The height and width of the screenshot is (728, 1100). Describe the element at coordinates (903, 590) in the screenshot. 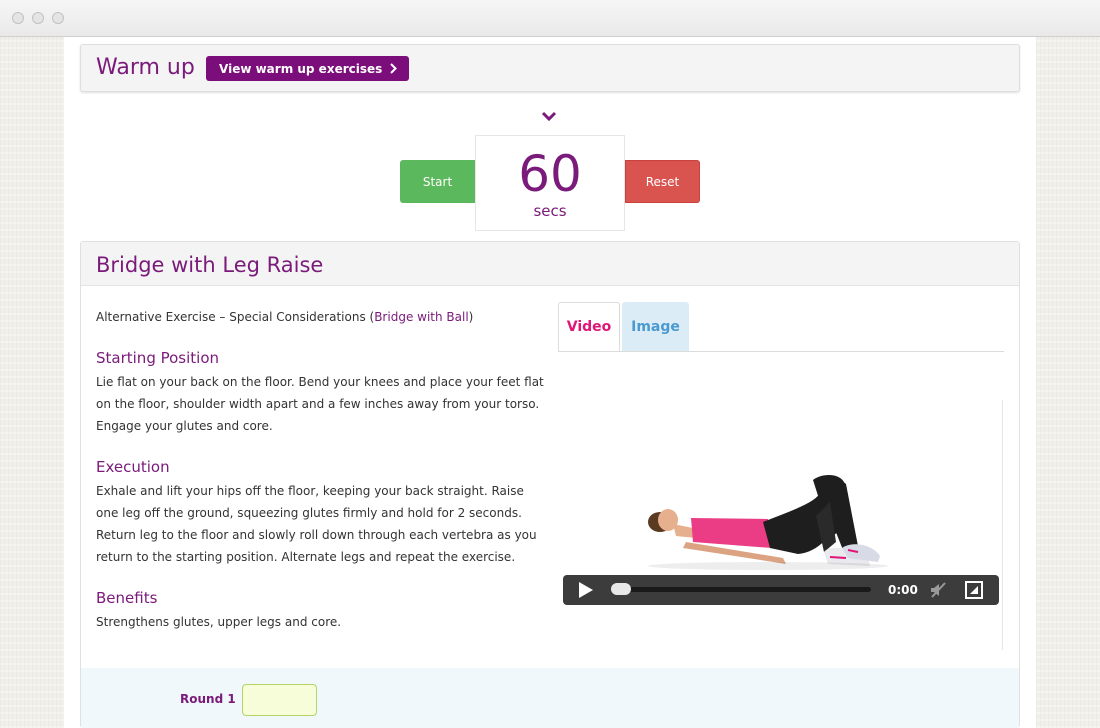

I see `video-time: 0:00` at that location.